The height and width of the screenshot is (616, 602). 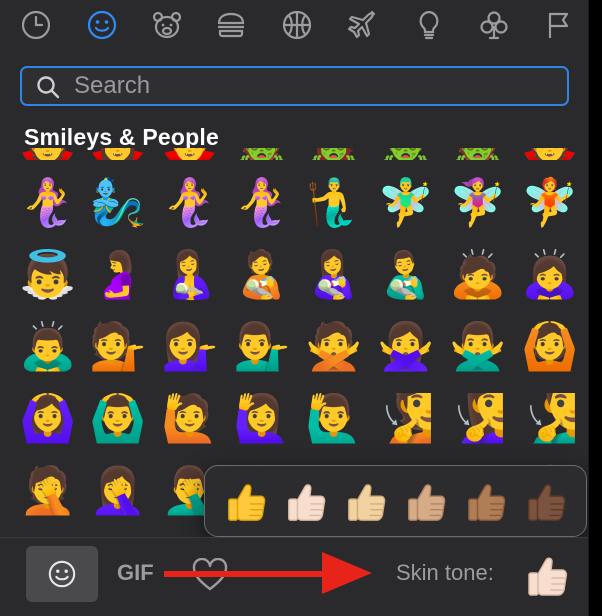 What do you see at coordinates (118, 202) in the screenshot?
I see `emoji-cell: 🧞‍♂️` at bounding box center [118, 202].